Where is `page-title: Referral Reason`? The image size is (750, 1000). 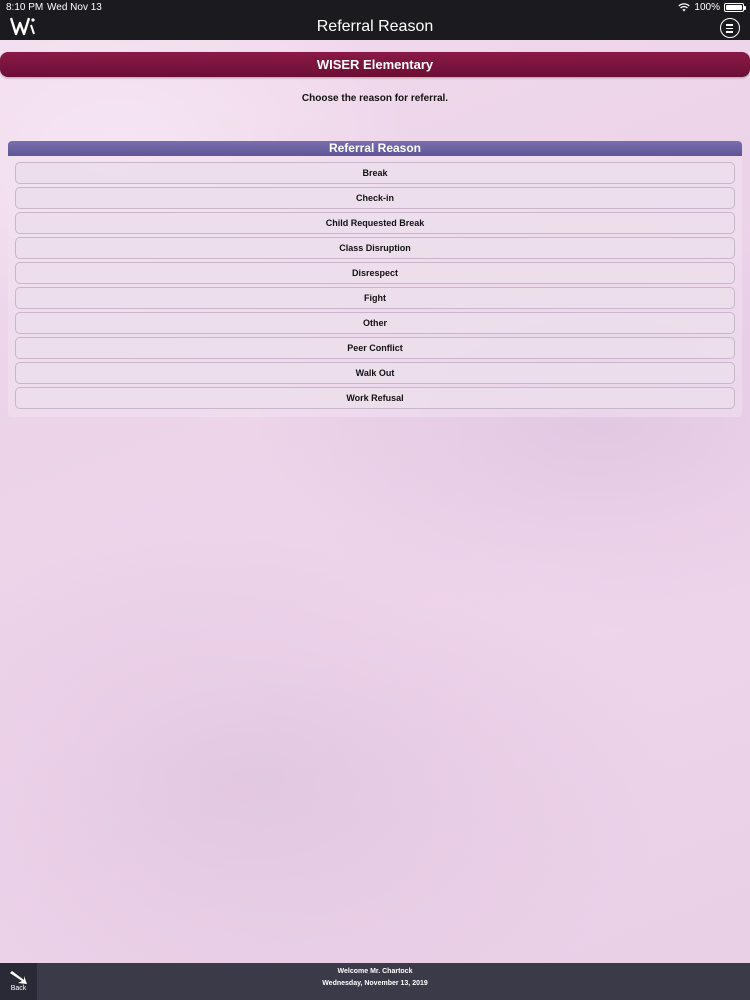 page-title: Referral Reason is located at coordinates (375, 26).